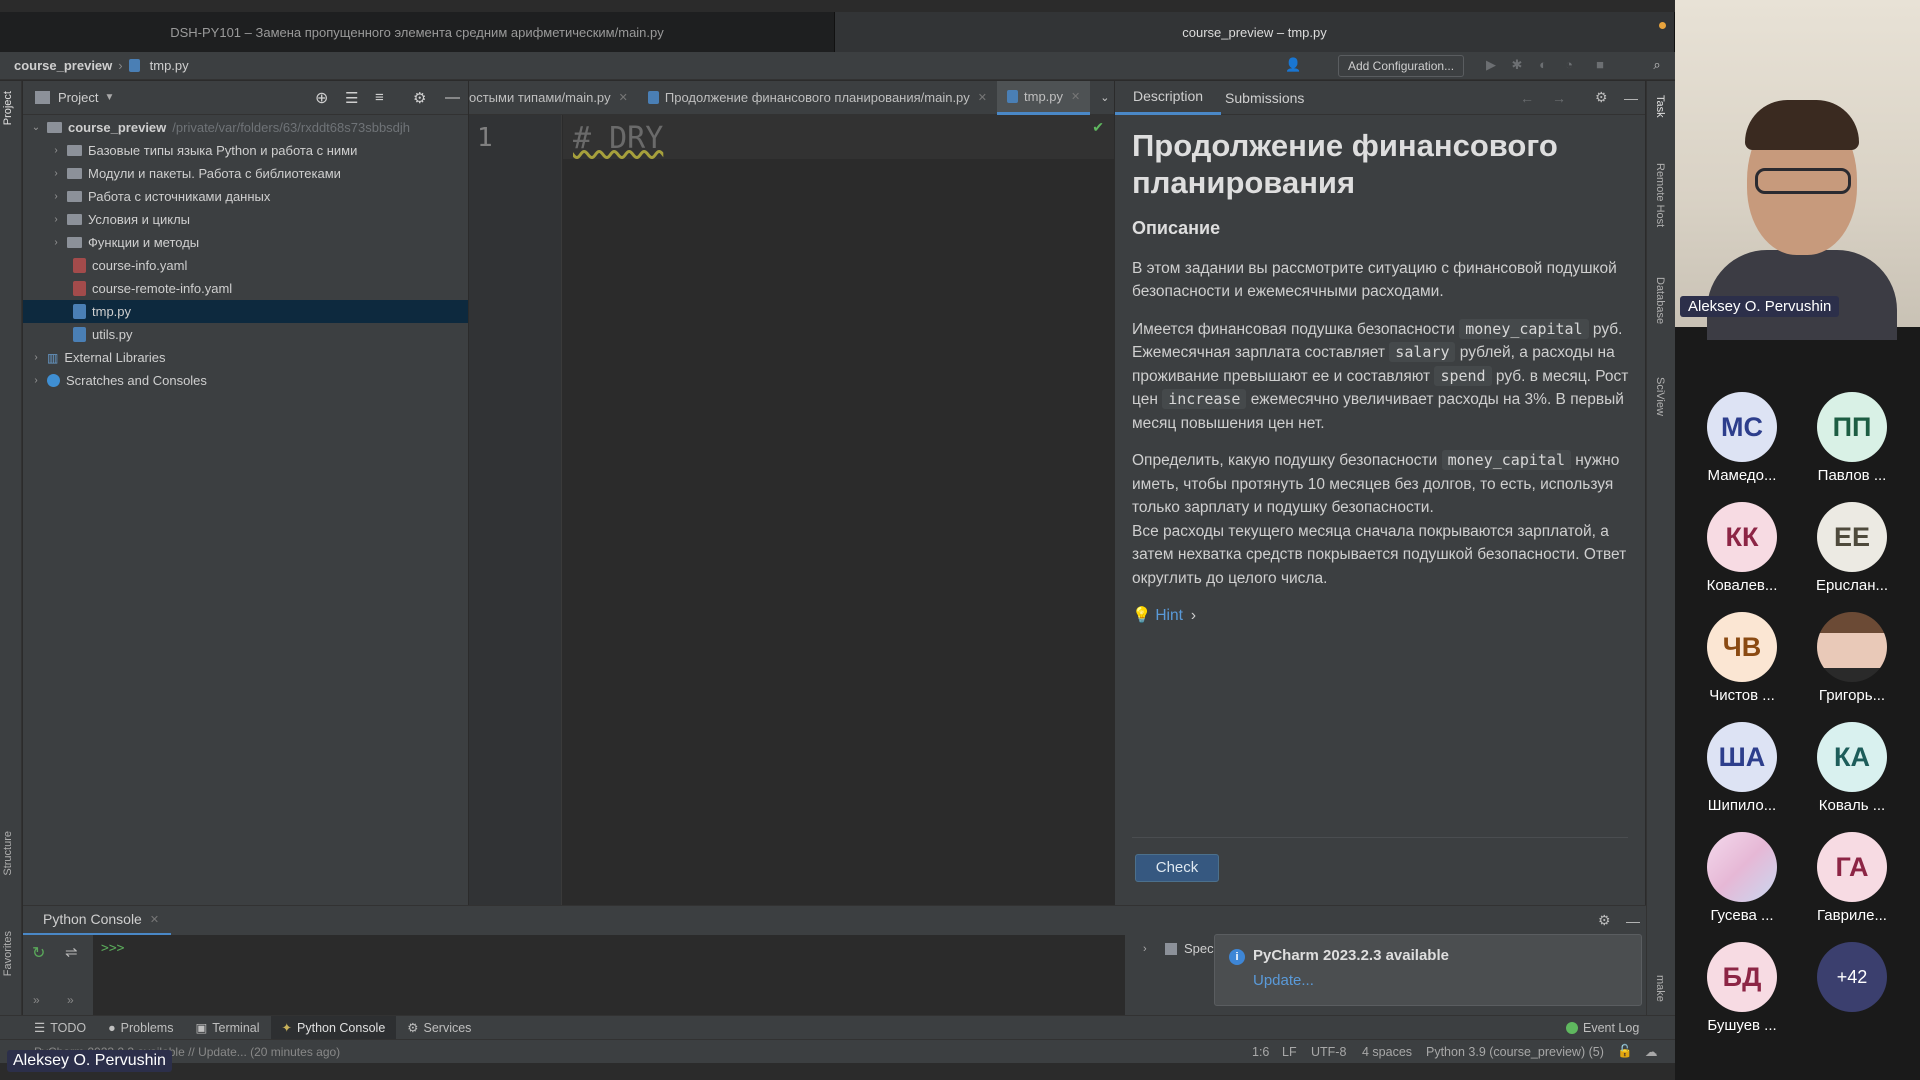  I want to click on favorites-tool-button: Favorites, so click(8, 953).